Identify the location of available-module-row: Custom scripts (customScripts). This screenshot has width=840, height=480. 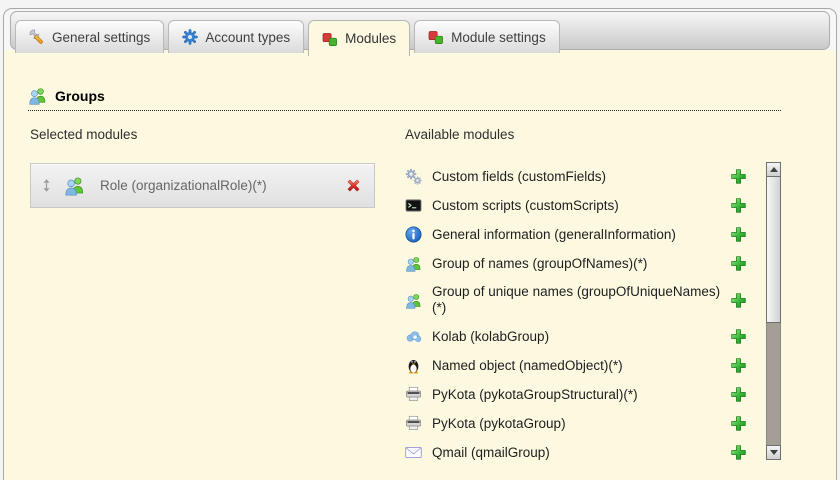
(580, 205).